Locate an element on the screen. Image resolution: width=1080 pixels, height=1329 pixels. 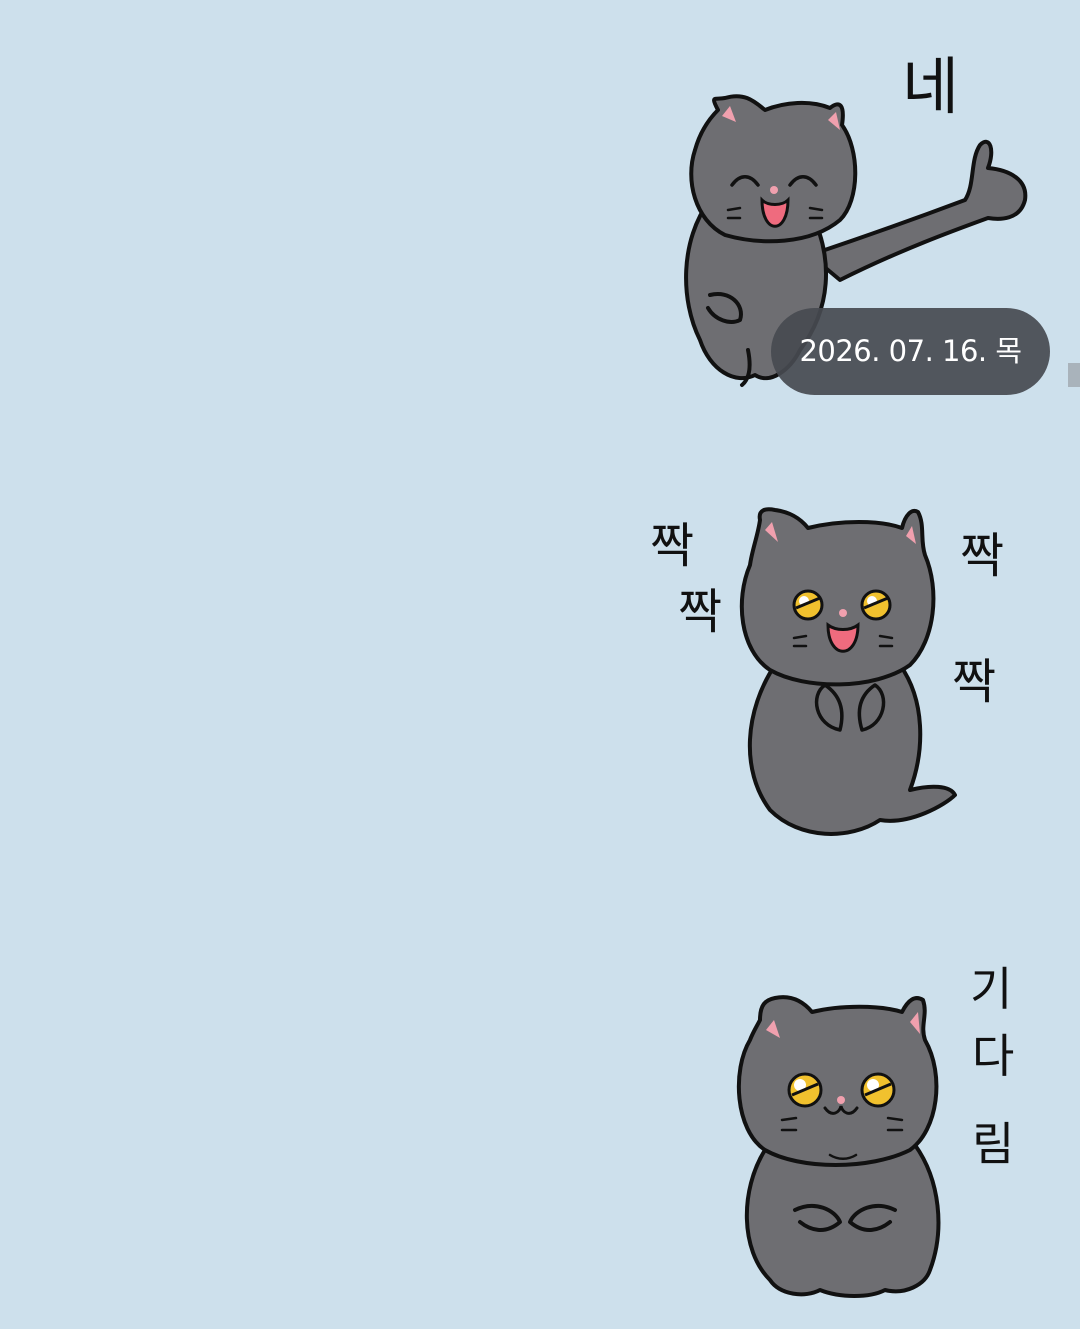
sticker-caption-jjak-2: 짝 is located at coordinates (700, 612).